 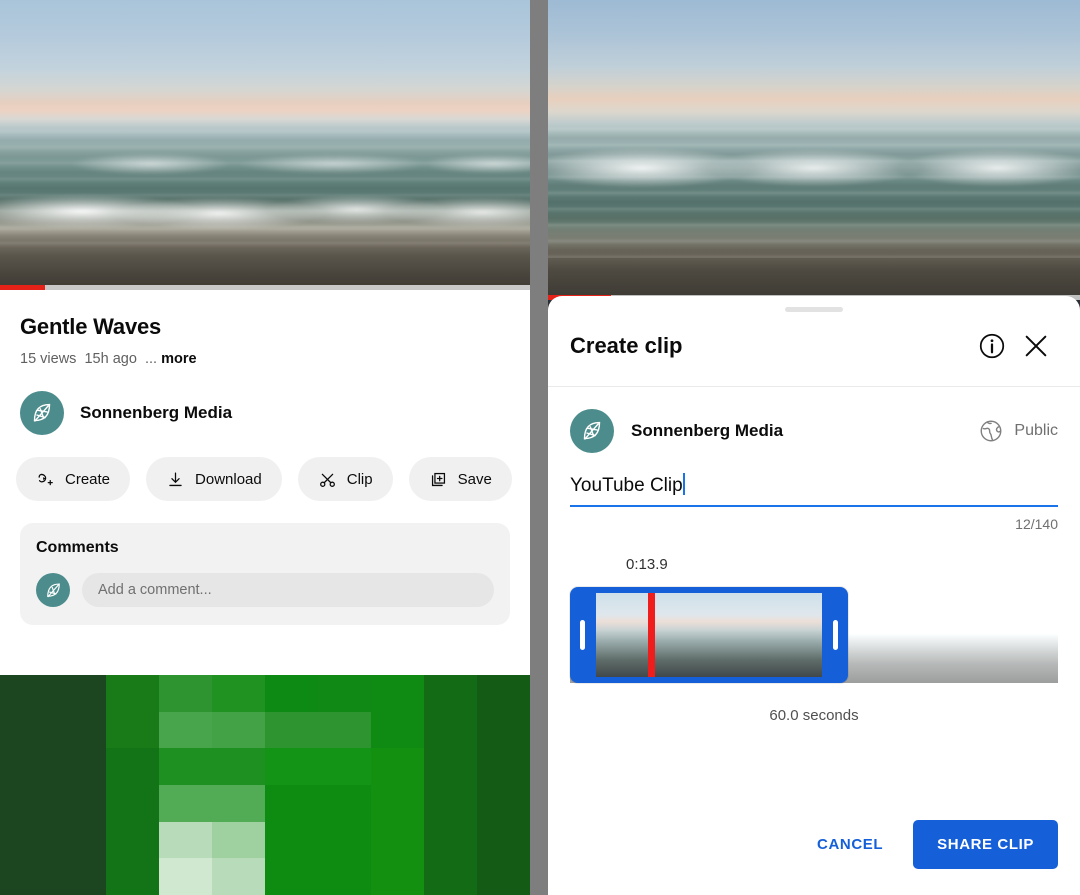 What do you see at coordinates (22, 287) in the screenshot?
I see `video-progress-fill` at bounding box center [22, 287].